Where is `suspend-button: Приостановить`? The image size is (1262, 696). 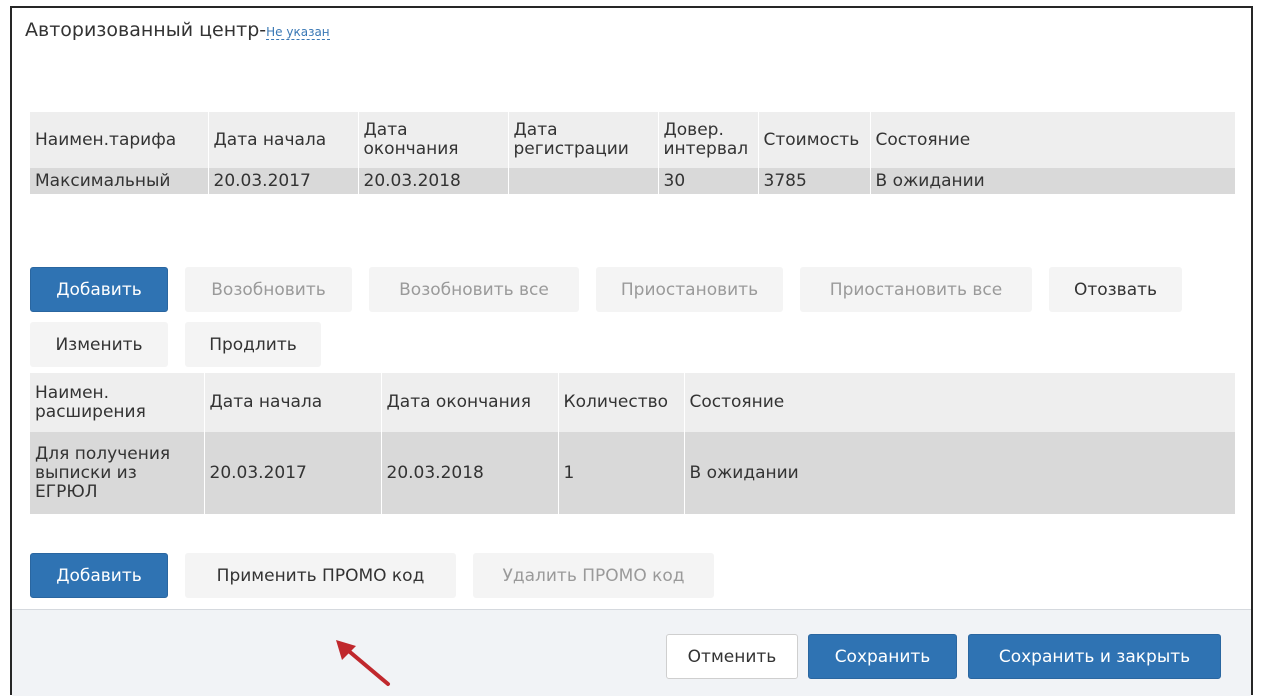
suspend-button: Приостановить is located at coordinates (689, 289).